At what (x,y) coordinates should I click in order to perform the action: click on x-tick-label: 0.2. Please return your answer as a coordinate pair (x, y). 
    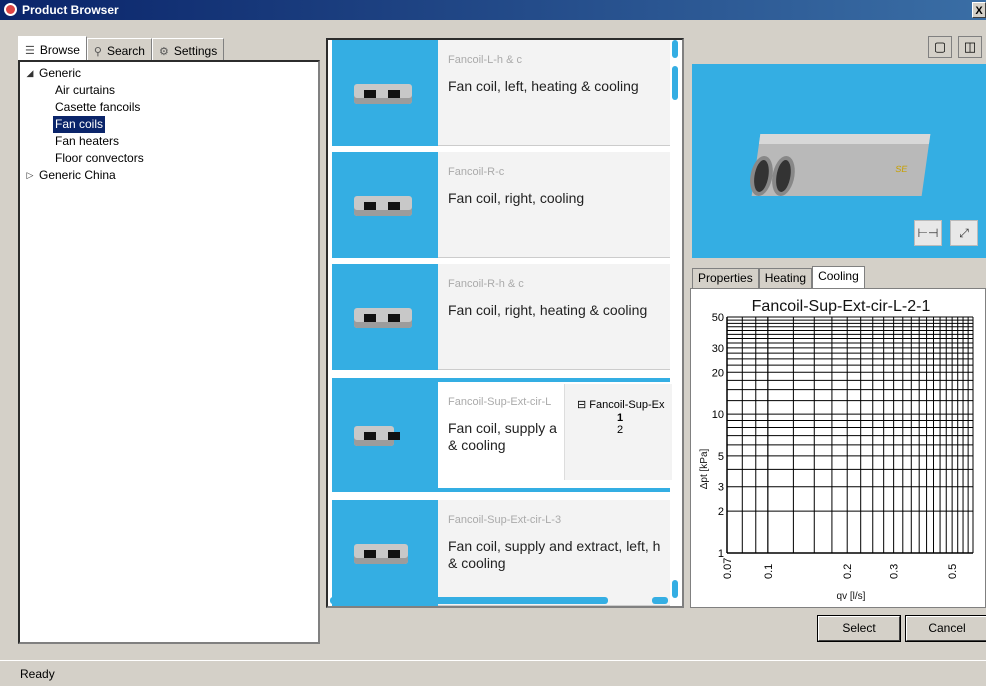
    Looking at the image, I should click on (848, 571).